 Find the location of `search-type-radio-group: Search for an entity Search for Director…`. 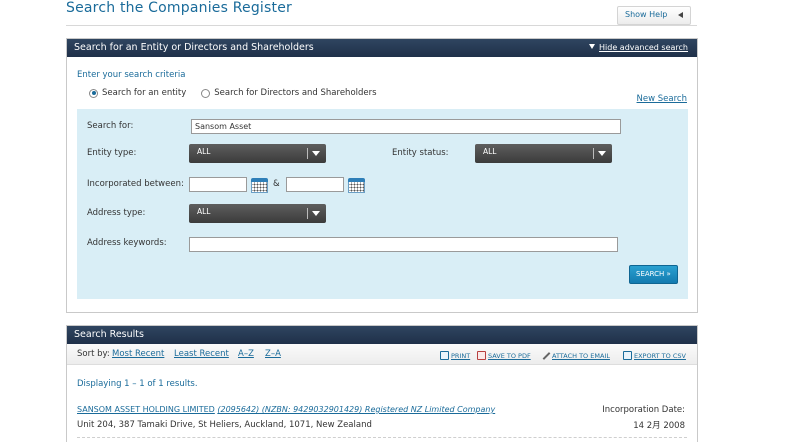

search-type-radio-group: Search for an entity Search for Director… is located at coordinates (233, 93).